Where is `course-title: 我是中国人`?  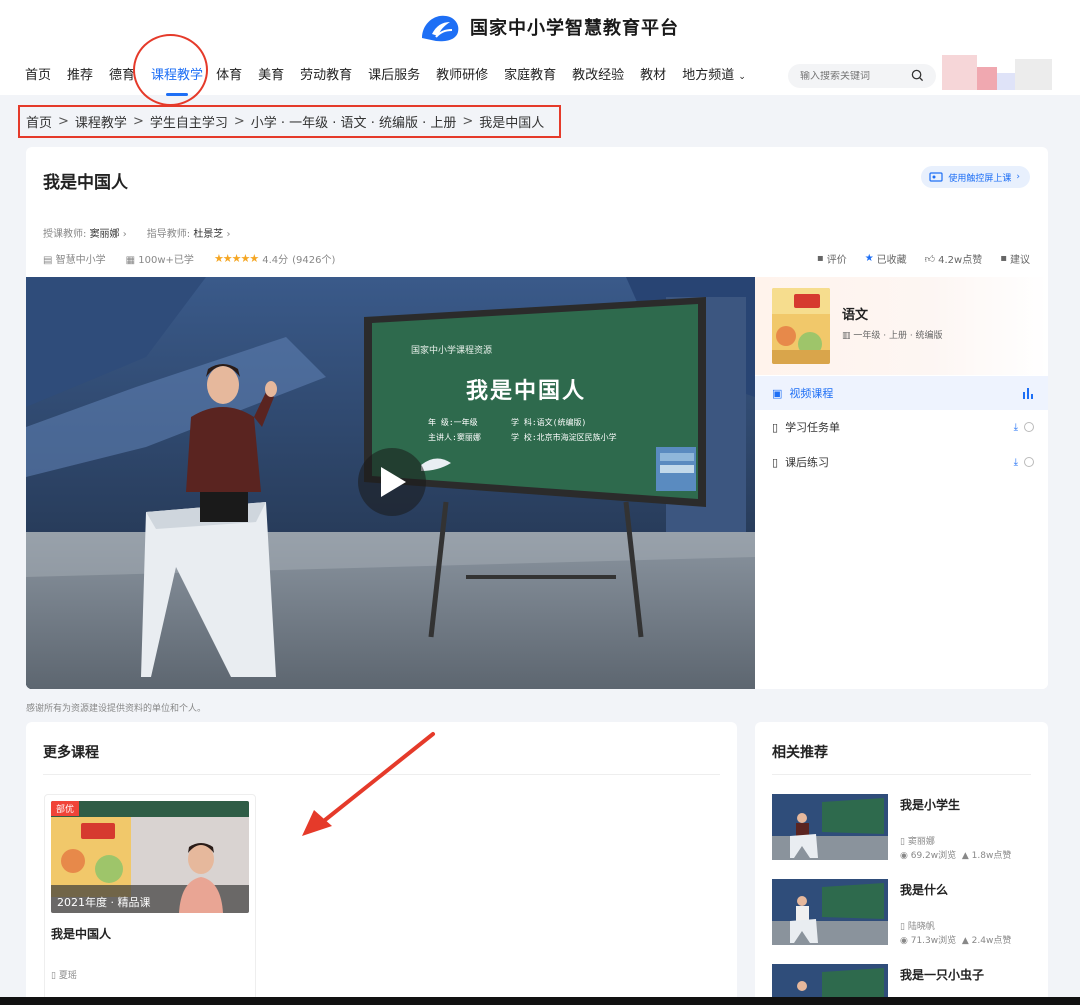
course-title: 我是中国人 is located at coordinates (85, 183).